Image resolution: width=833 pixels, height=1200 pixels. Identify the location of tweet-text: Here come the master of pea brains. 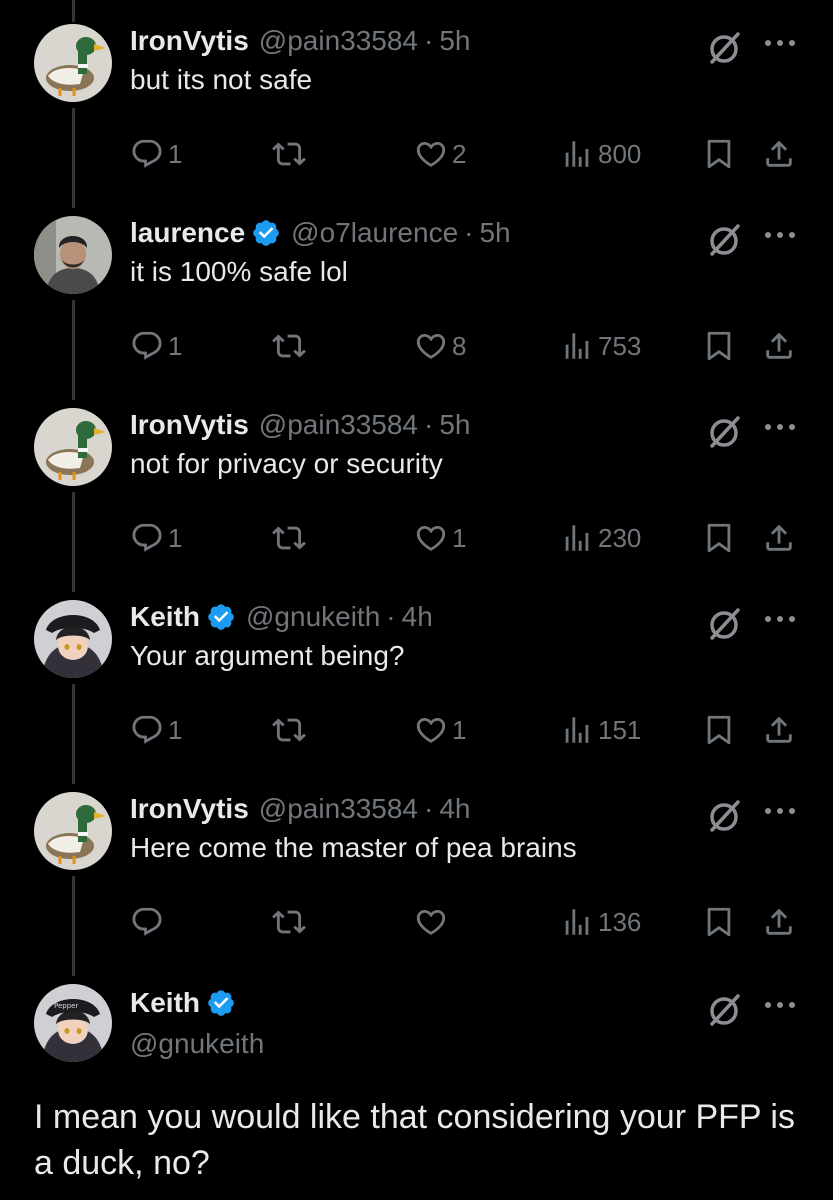
(353, 847).